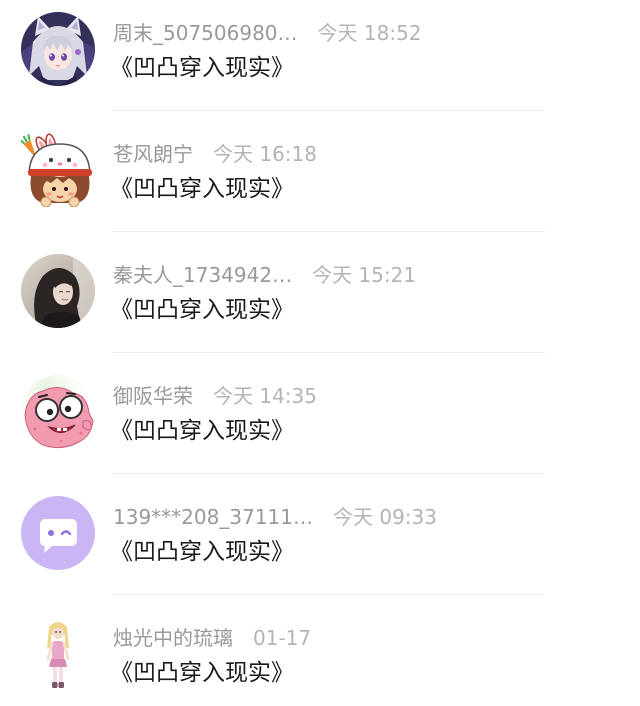 The image size is (640, 706). Describe the element at coordinates (282, 638) in the screenshot. I see `timestamp: 01-17` at that location.